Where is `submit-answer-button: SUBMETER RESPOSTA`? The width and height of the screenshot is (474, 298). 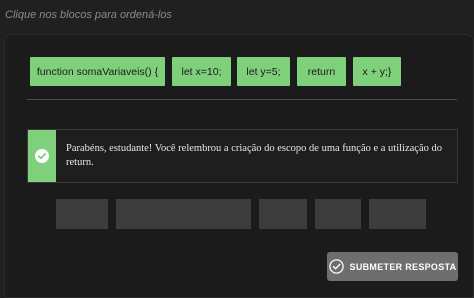 submit-answer-button: SUBMETER RESPOSTA is located at coordinates (392, 266).